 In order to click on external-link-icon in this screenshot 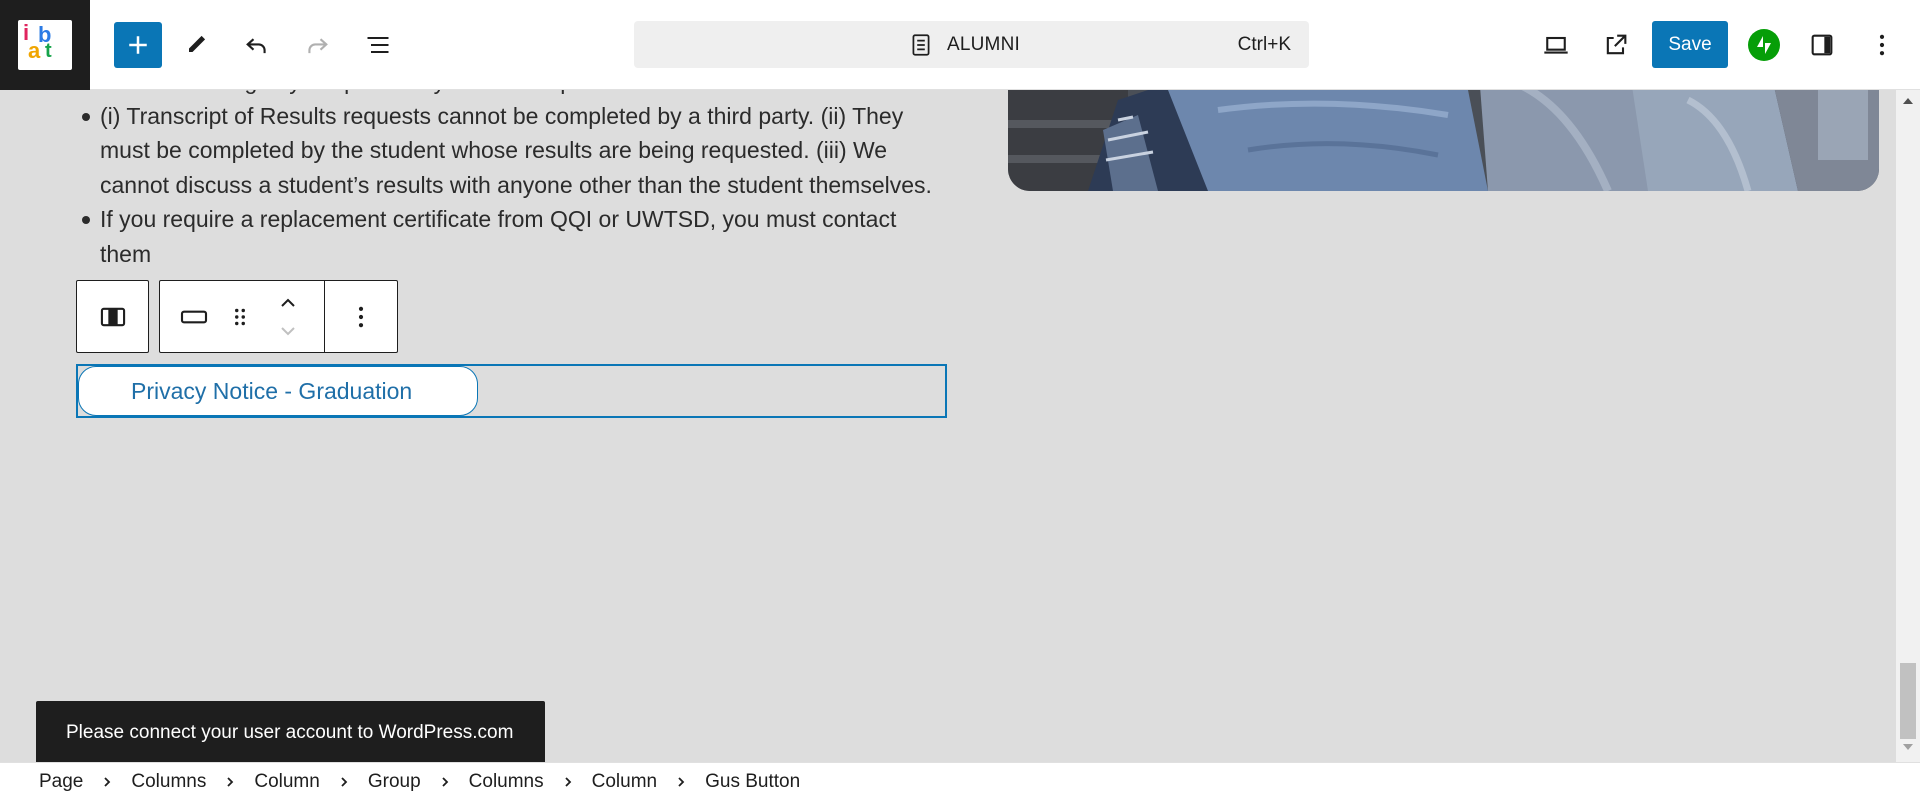, I will do `click(1616, 44)`.